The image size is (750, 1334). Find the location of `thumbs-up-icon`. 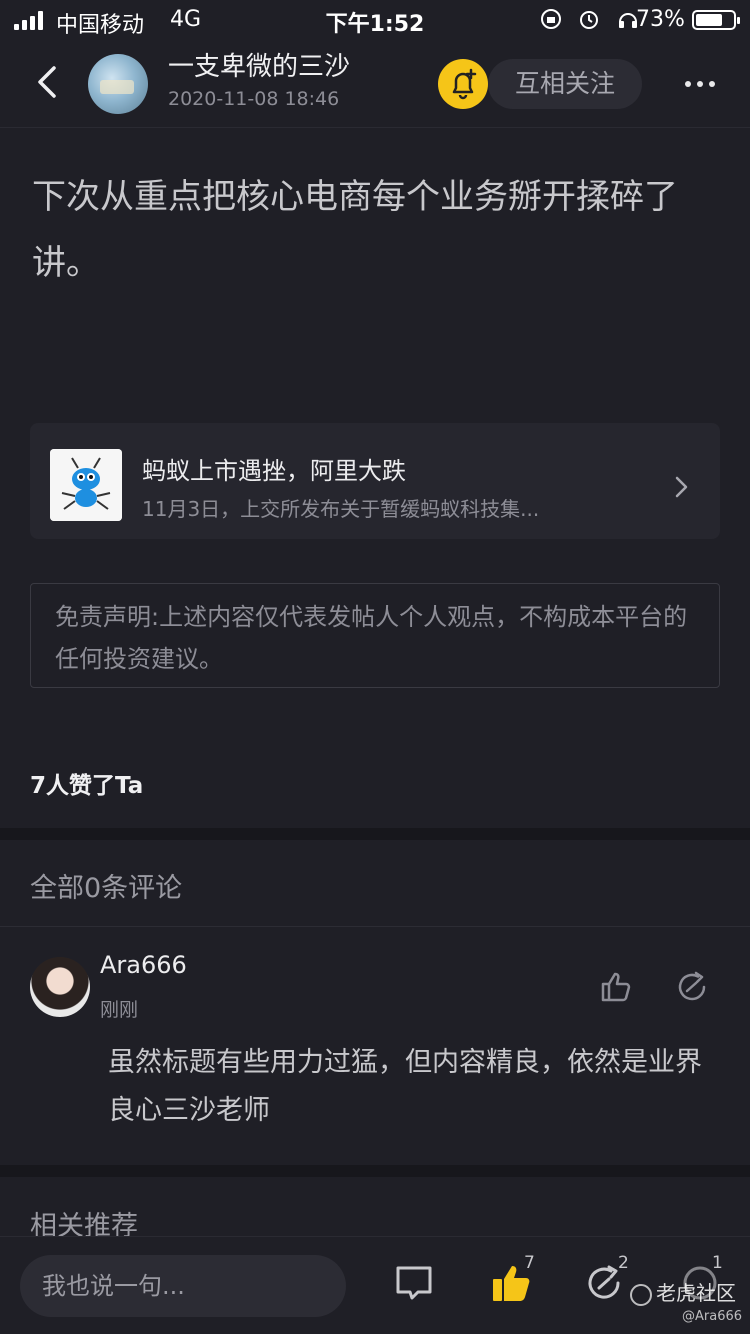

thumbs-up-icon is located at coordinates (616, 987).